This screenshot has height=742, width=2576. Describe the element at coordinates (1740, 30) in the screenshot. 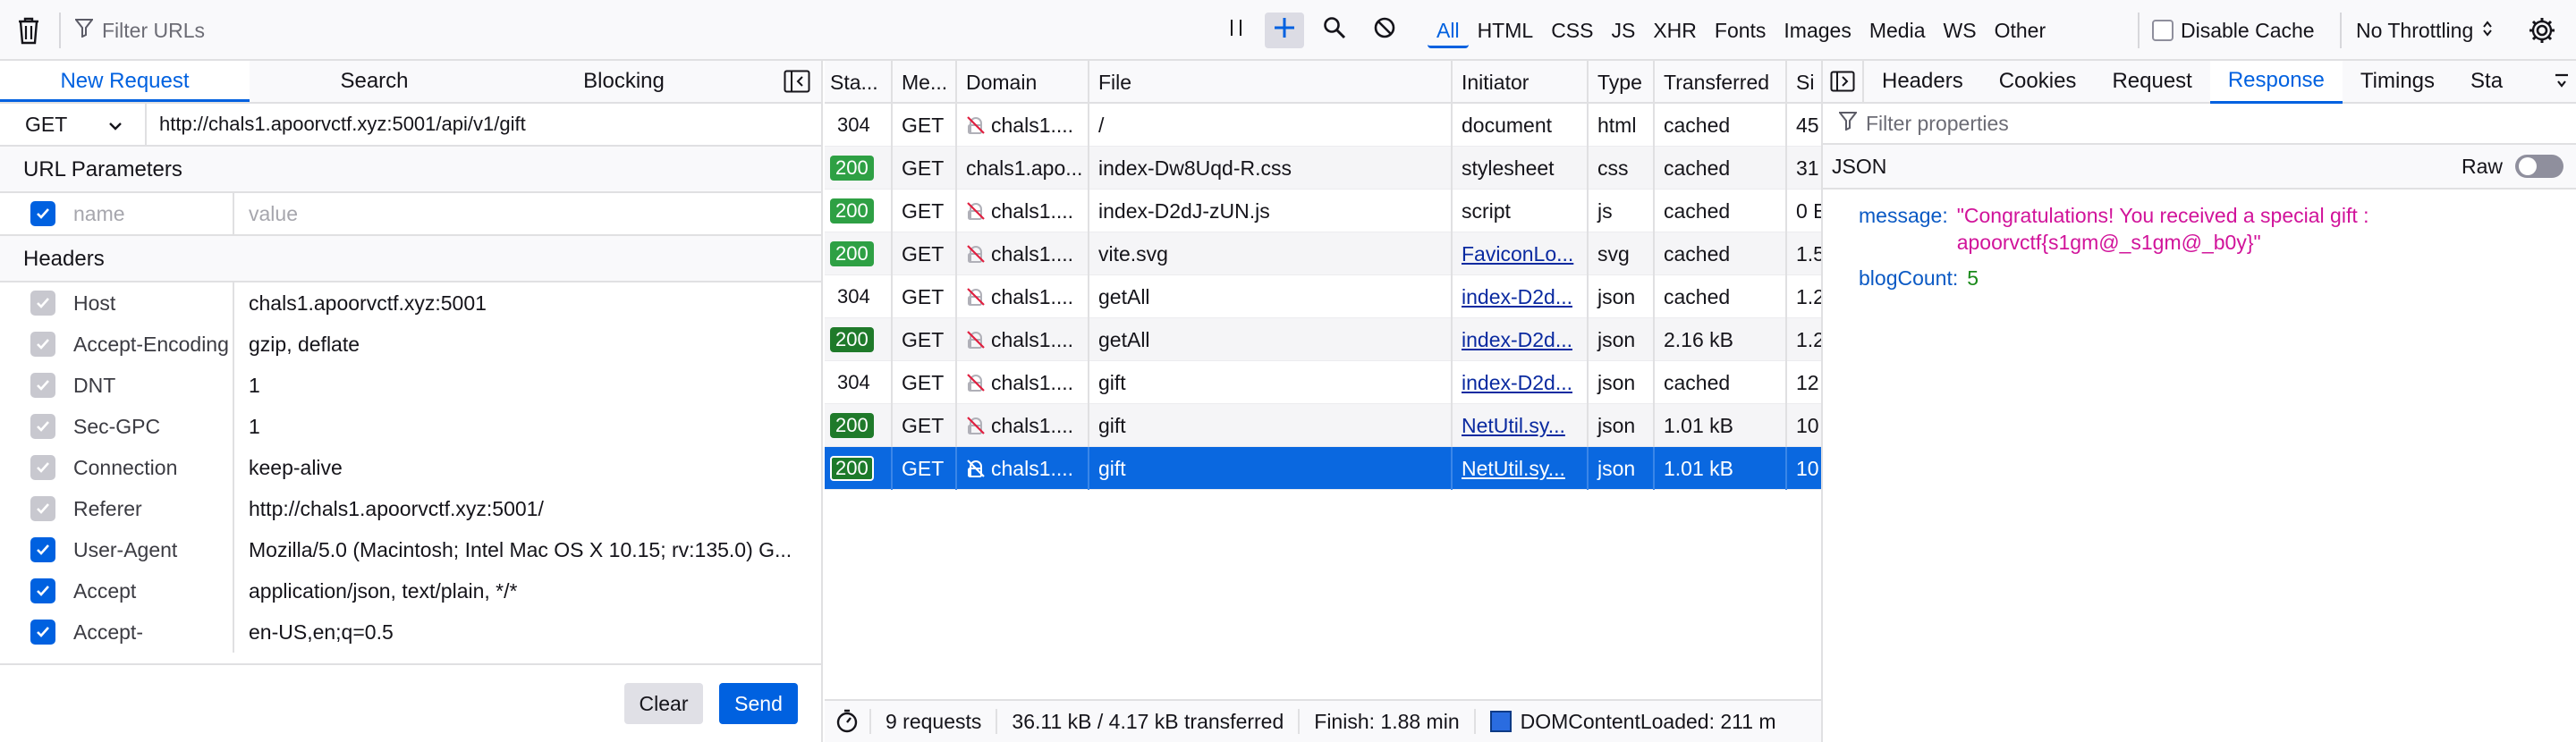

I see `filter-fonts: Fonts` at that location.